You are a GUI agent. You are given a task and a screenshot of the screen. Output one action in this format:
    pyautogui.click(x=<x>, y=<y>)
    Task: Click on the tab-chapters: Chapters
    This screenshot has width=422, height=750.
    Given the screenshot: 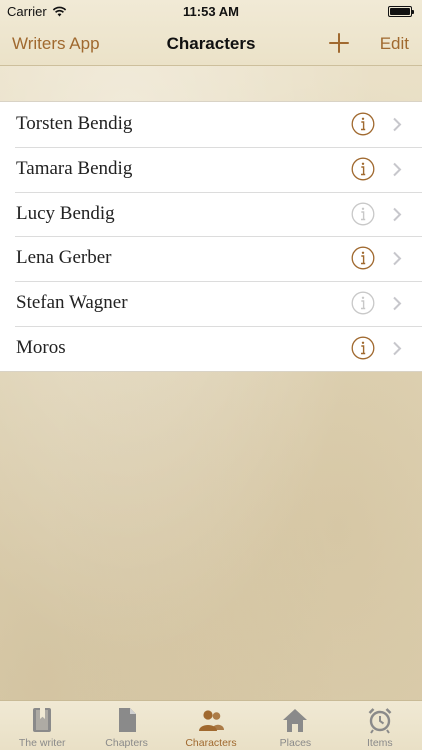 What is the action you would take?
    pyautogui.click(x=126, y=725)
    